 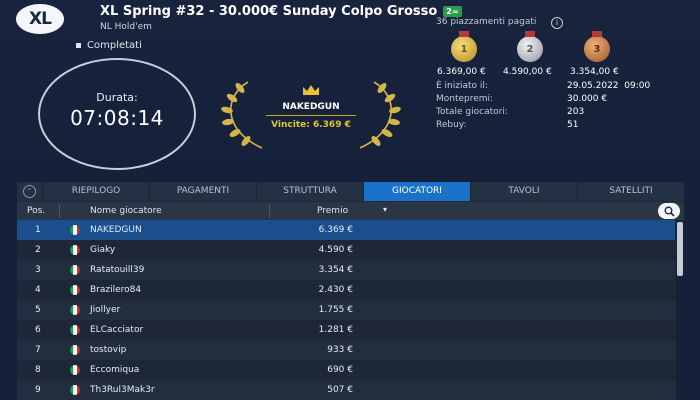 I want to click on table-row: 2 Giaky 4.590 €, so click(x=346, y=250).